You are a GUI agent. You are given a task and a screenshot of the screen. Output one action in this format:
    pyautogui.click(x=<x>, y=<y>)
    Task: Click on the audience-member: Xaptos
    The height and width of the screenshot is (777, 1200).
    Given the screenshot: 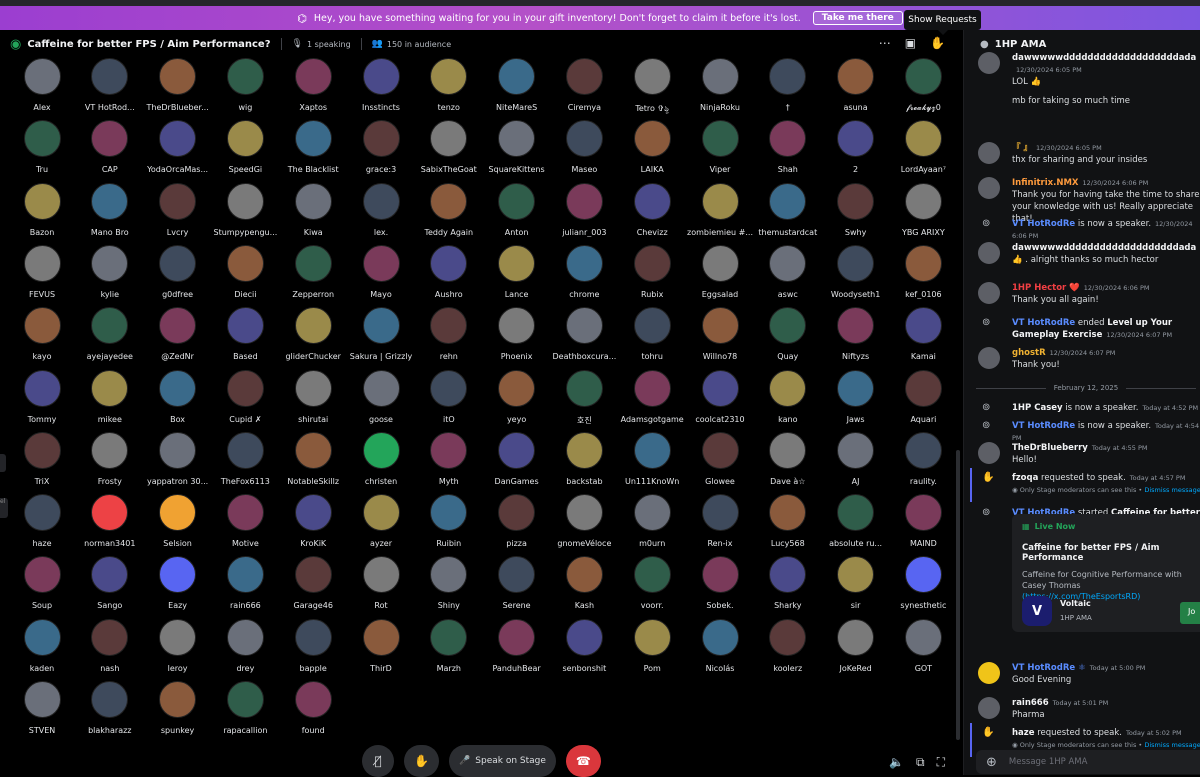 What is the action you would take?
    pyautogui.click(x=313, y=89)
    